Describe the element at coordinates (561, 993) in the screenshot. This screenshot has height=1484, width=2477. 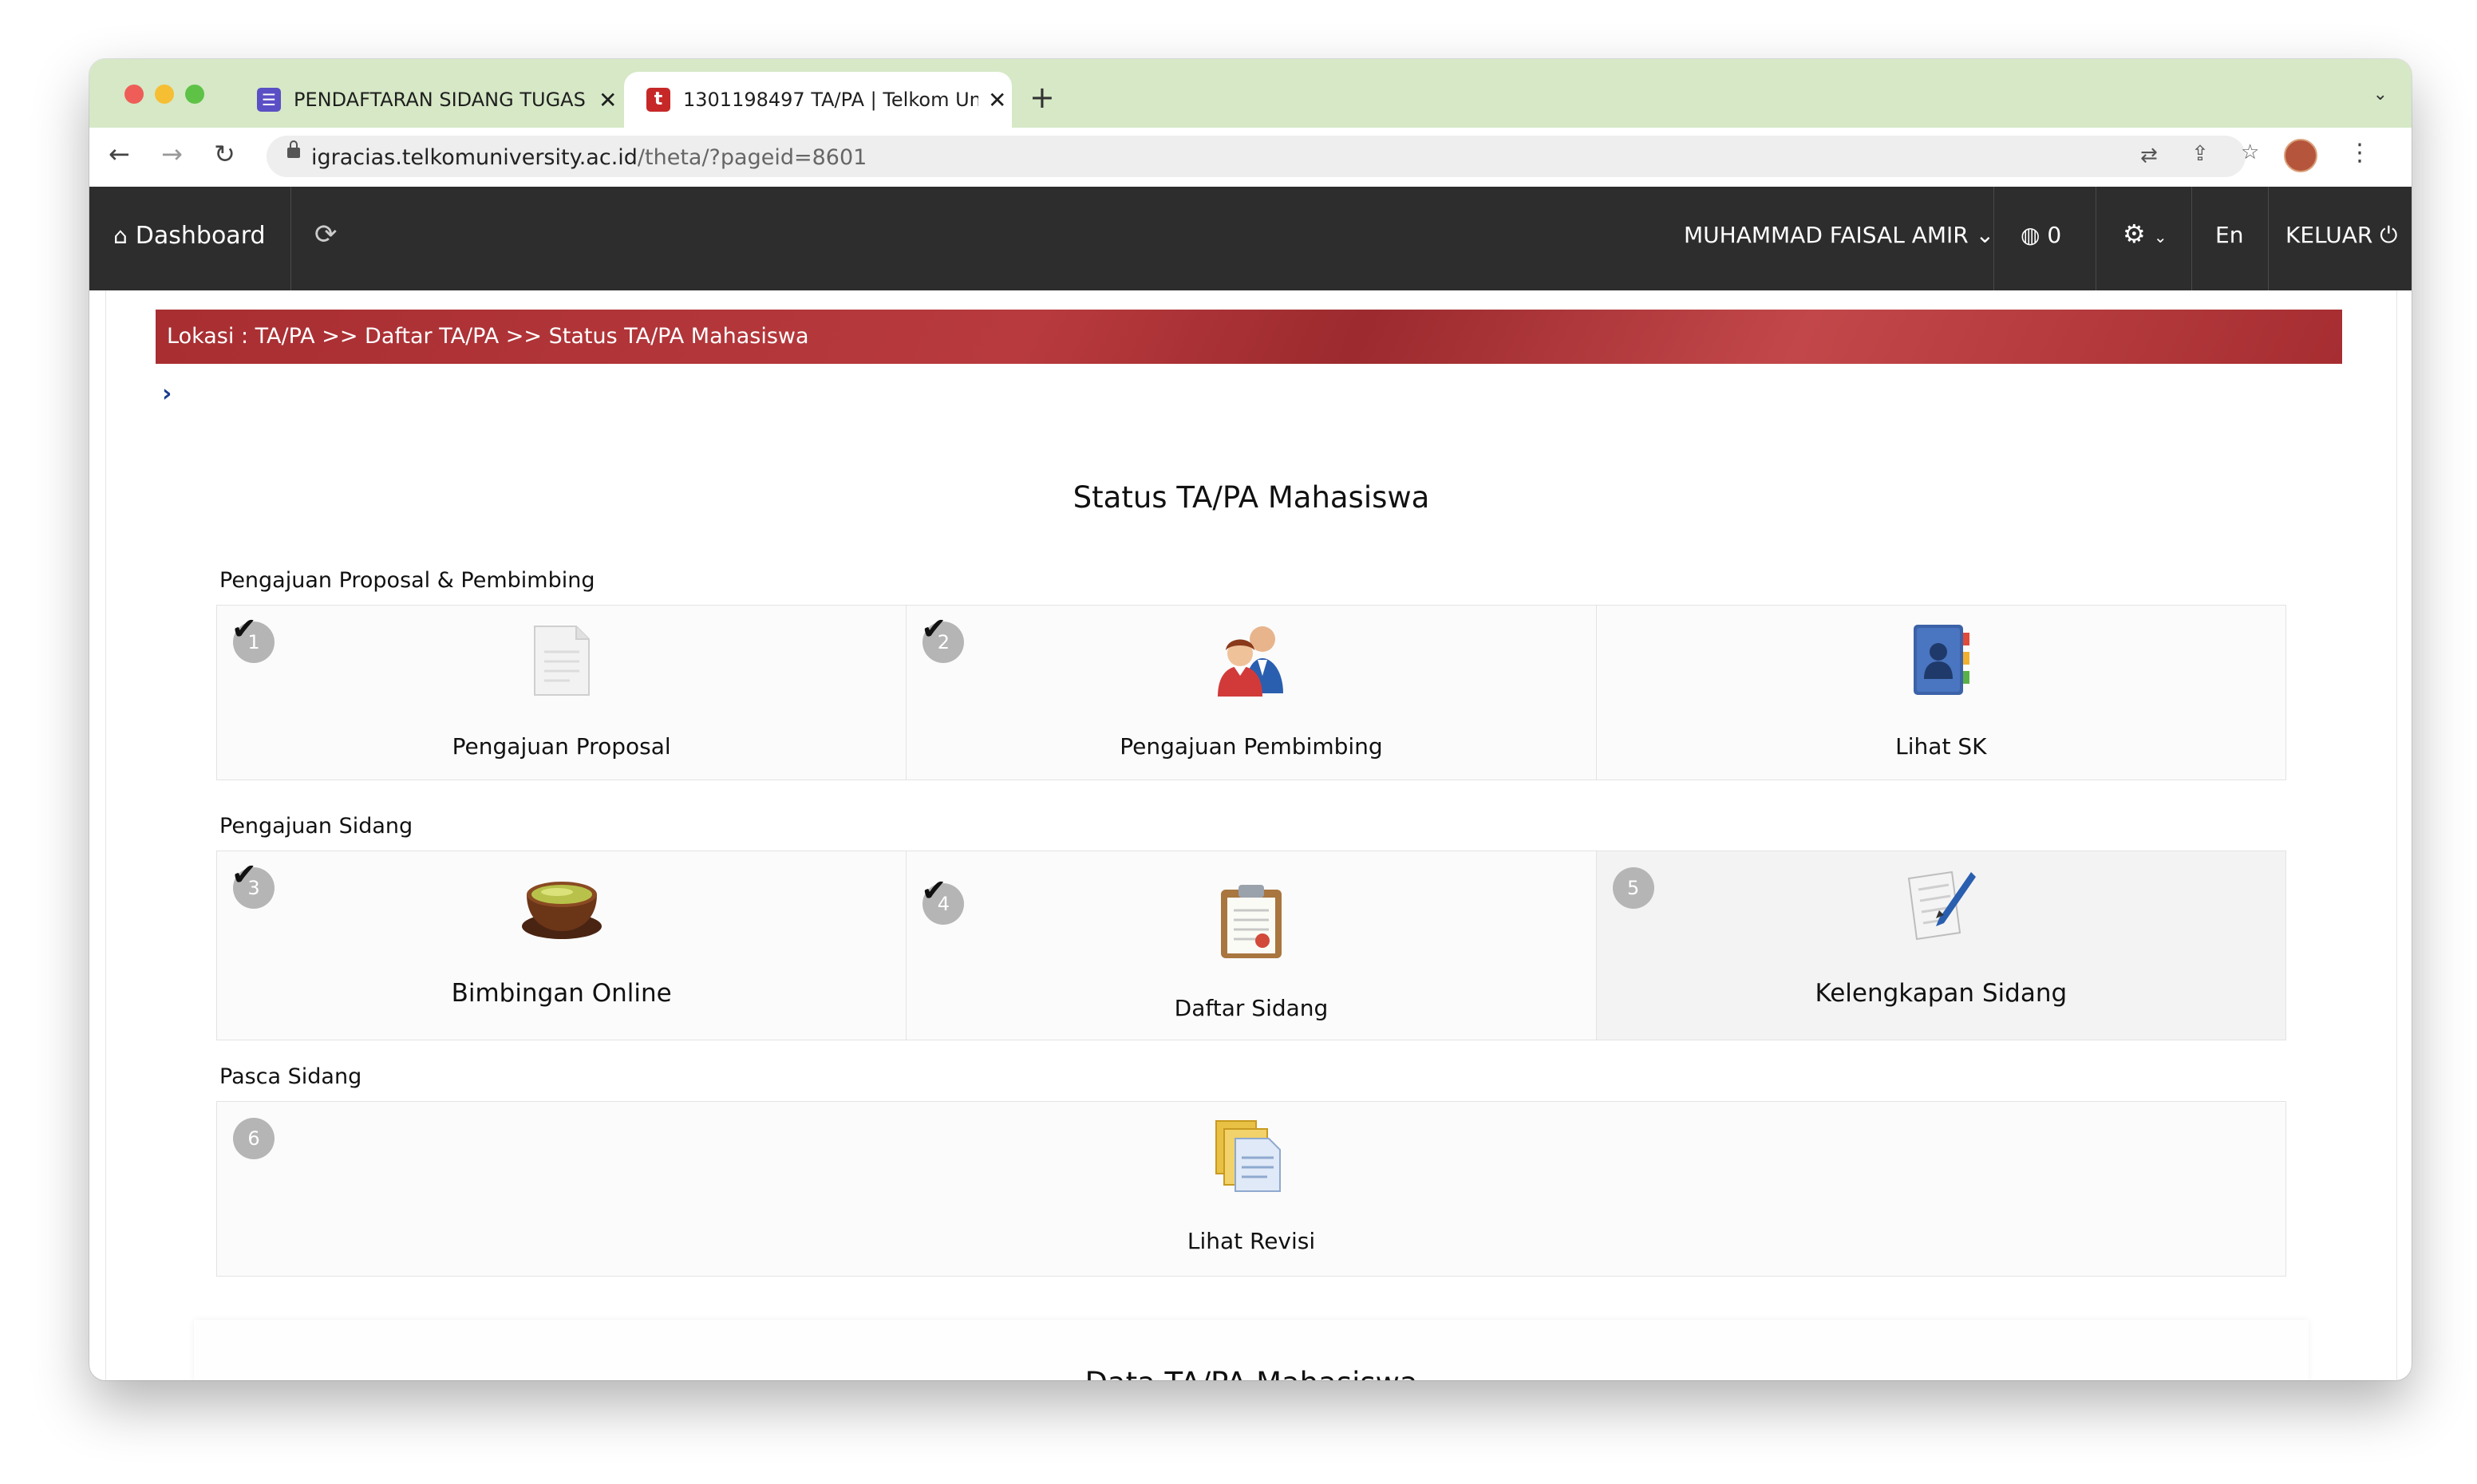
I see `step-label: Bimbingan Online` at that location.